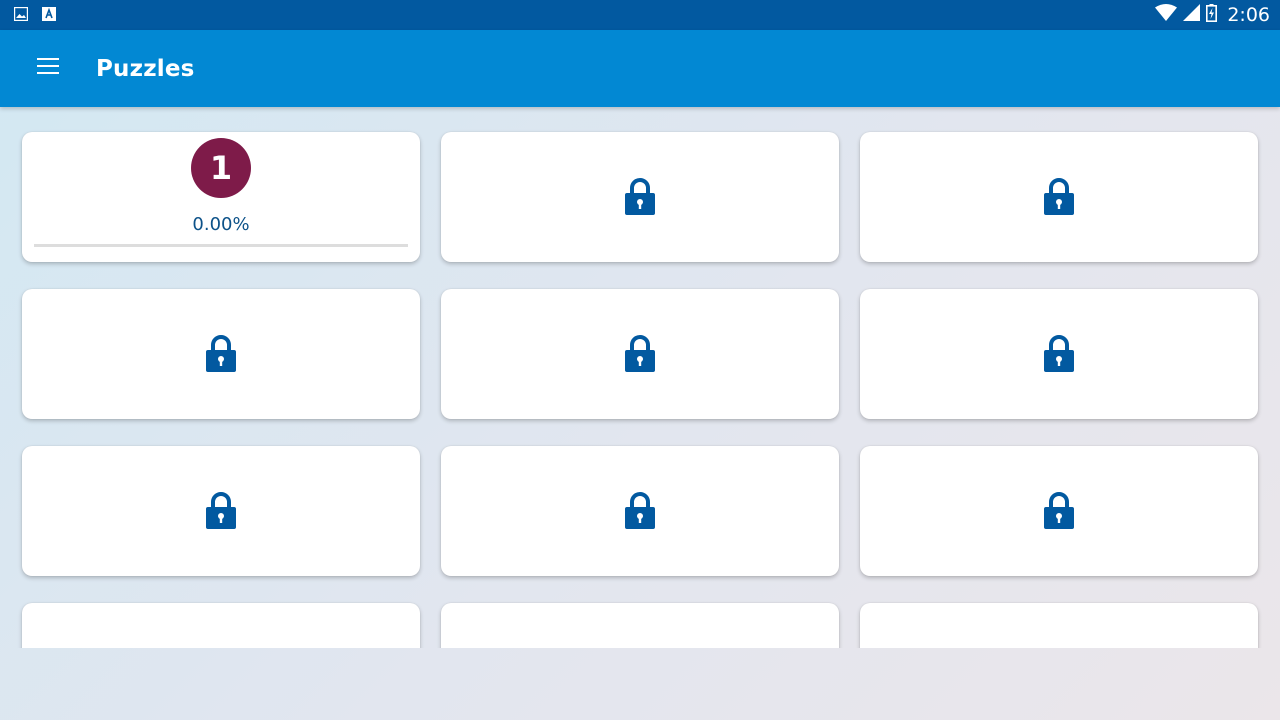 Image resolution: width=1280 pixels, height=720 pixels. I want to click on clock: 2:06, so click(1248, 15).